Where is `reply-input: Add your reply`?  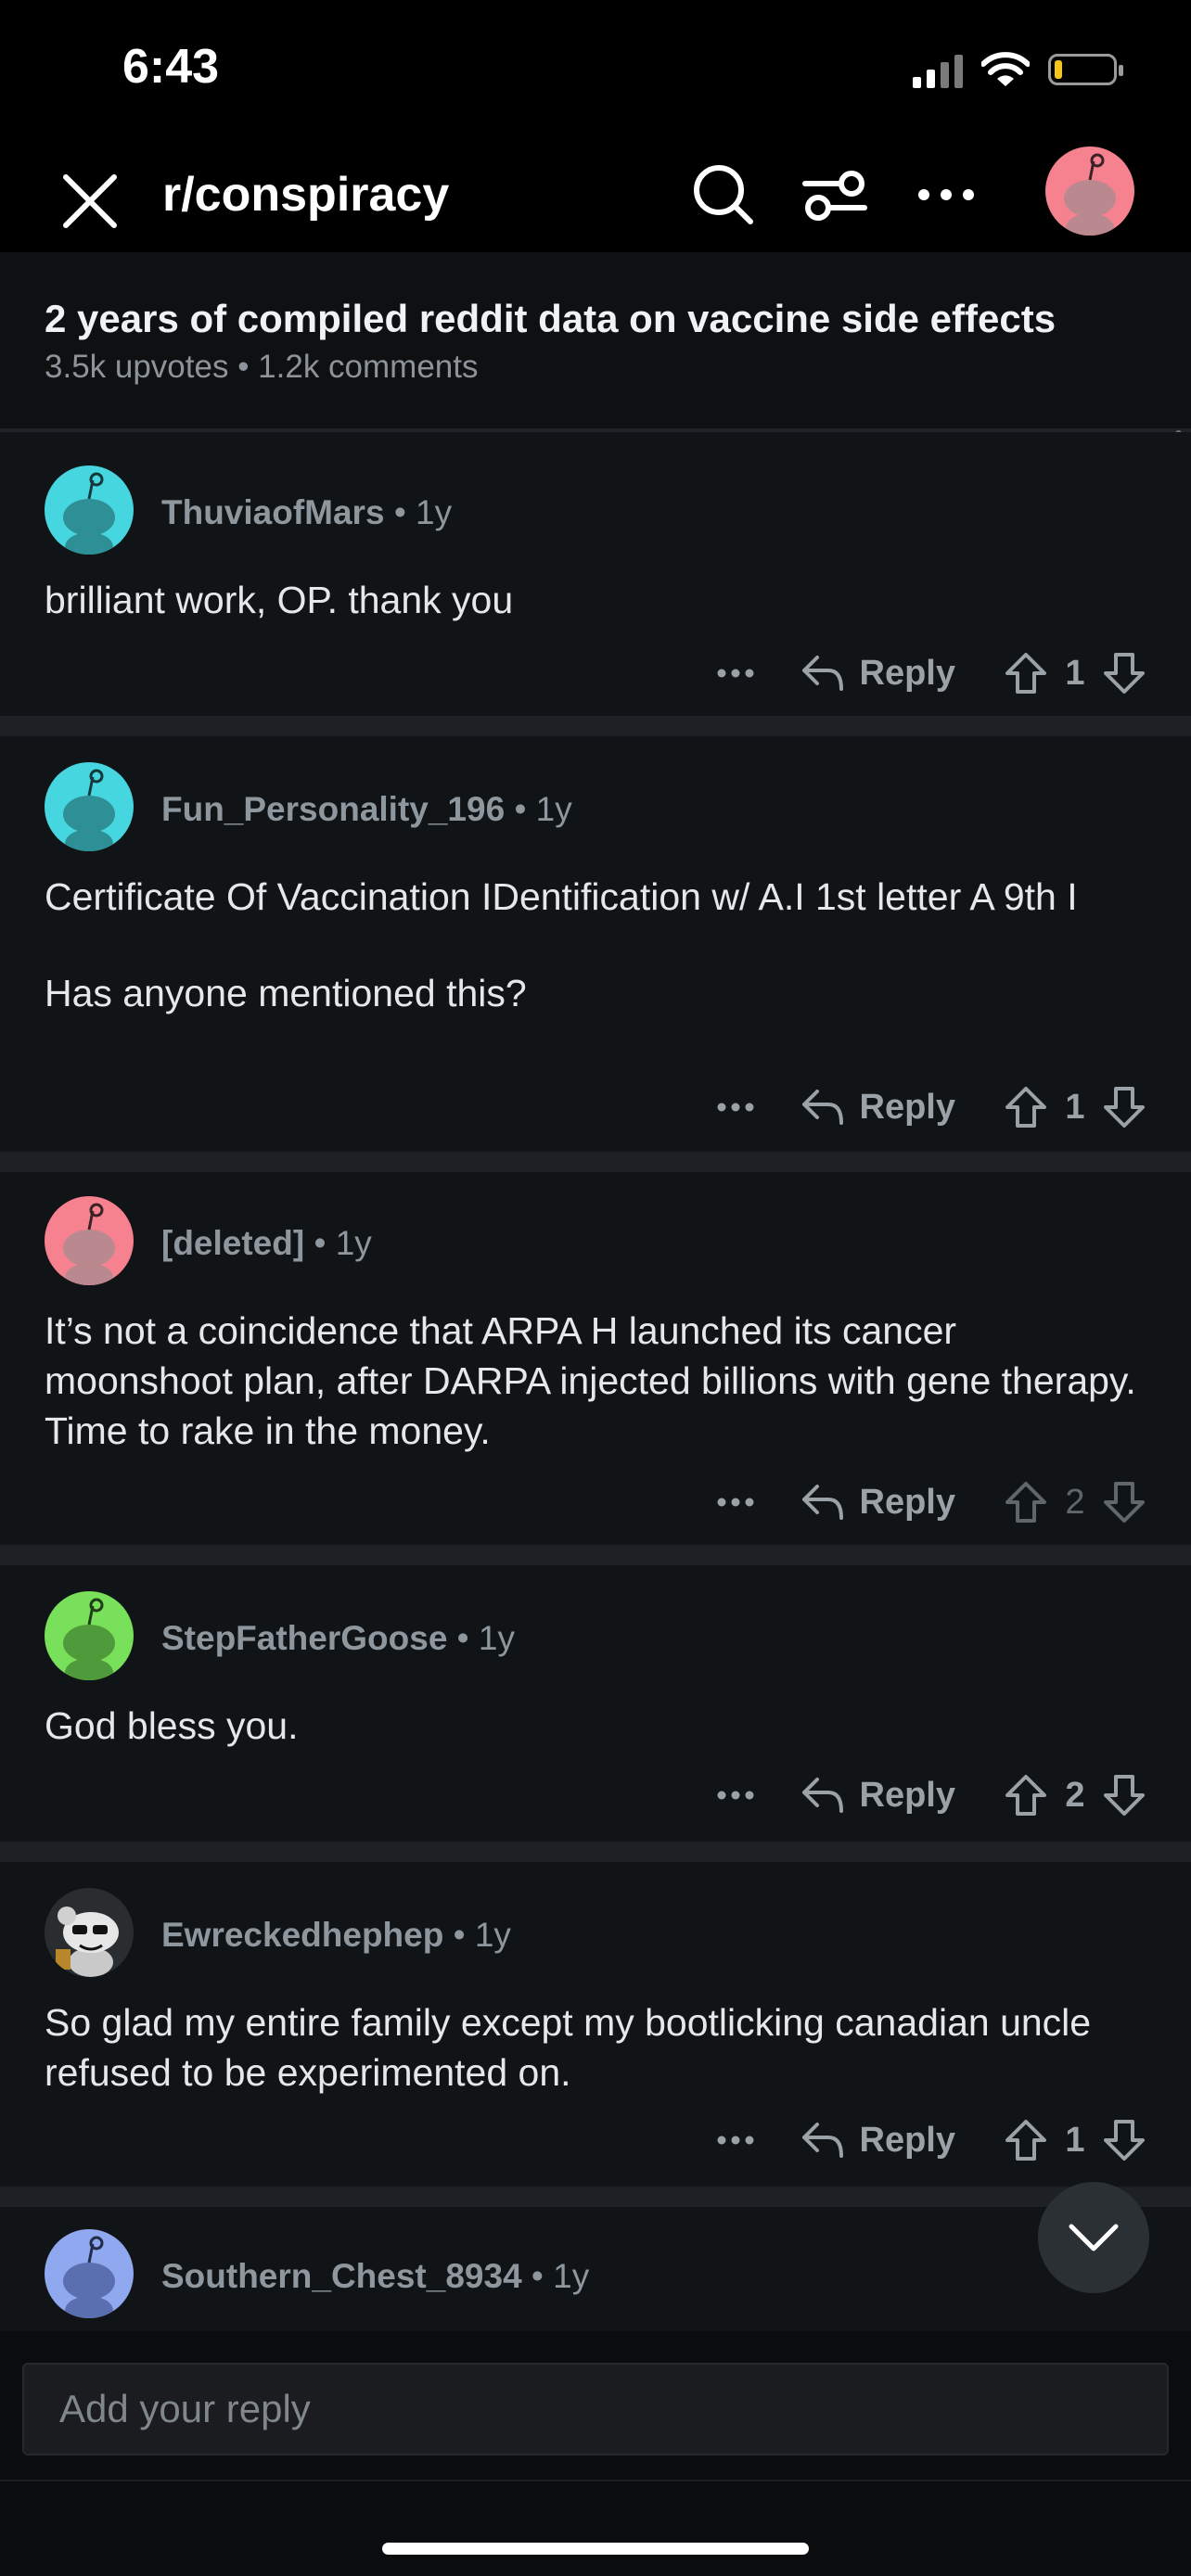
reply-input: Add your reply is located at coordinates (595, 2409).